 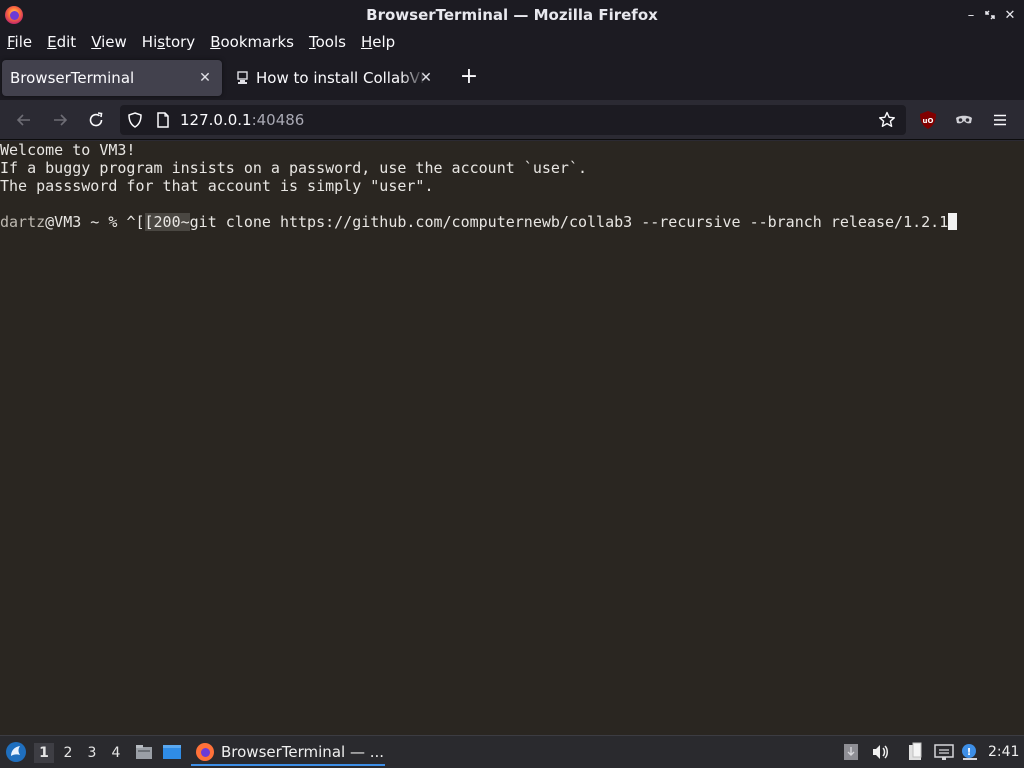 I want to click on menu-item-view: View, so click(x=109, y=42).